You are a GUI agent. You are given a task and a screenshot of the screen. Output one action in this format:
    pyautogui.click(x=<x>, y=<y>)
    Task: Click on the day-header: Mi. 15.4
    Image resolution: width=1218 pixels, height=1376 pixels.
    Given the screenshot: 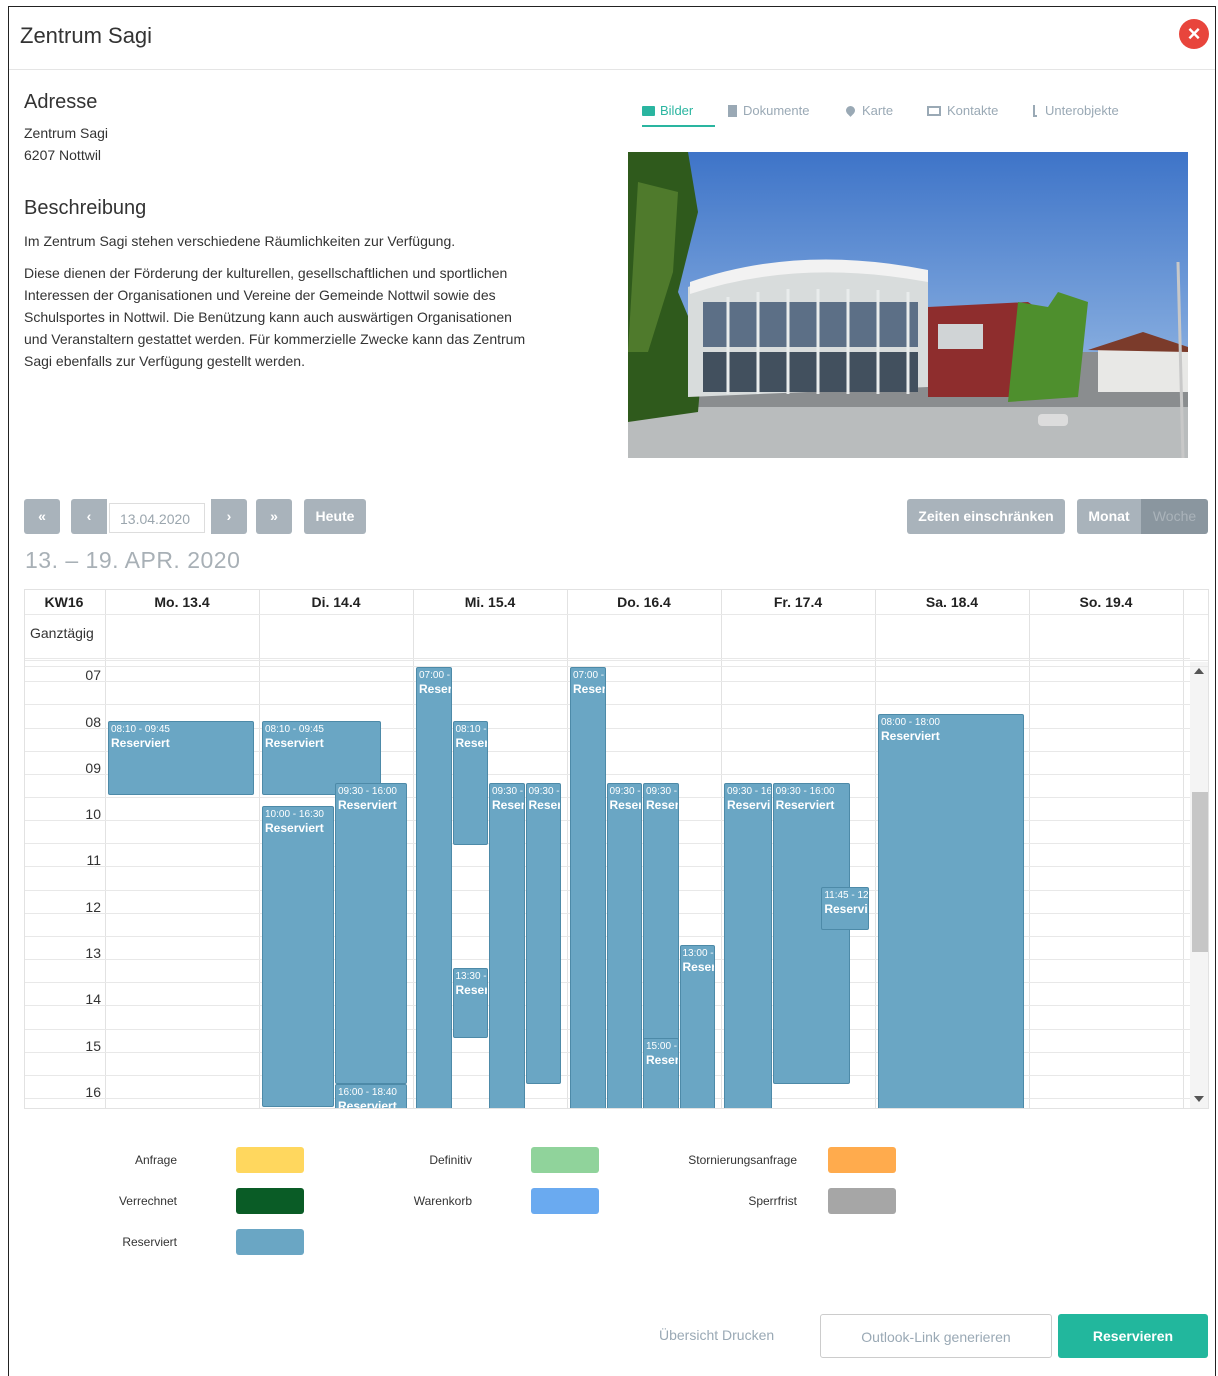 What is the action you would take?
    pyautogui.click(x=490, y=602)
    